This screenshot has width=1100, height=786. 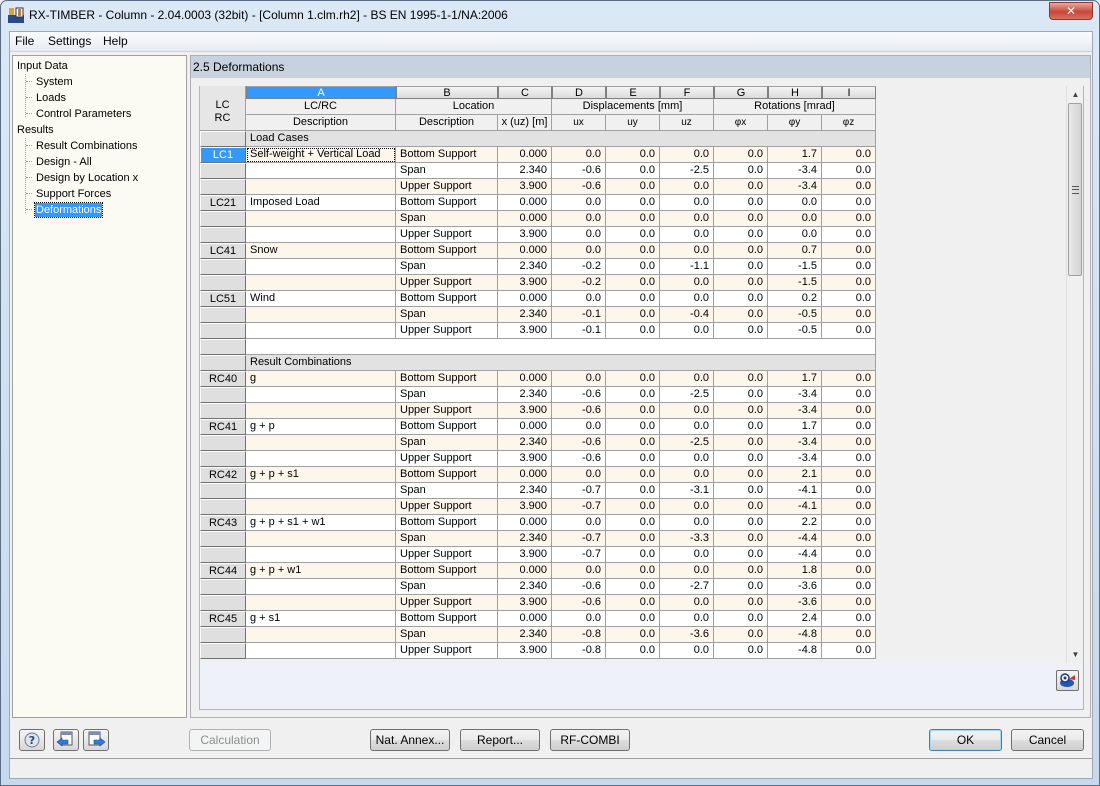 What do you see at coordinates (687, 539) in the screenshot?
I see `value-cell: -3.3` at bounding box center [687, 539].